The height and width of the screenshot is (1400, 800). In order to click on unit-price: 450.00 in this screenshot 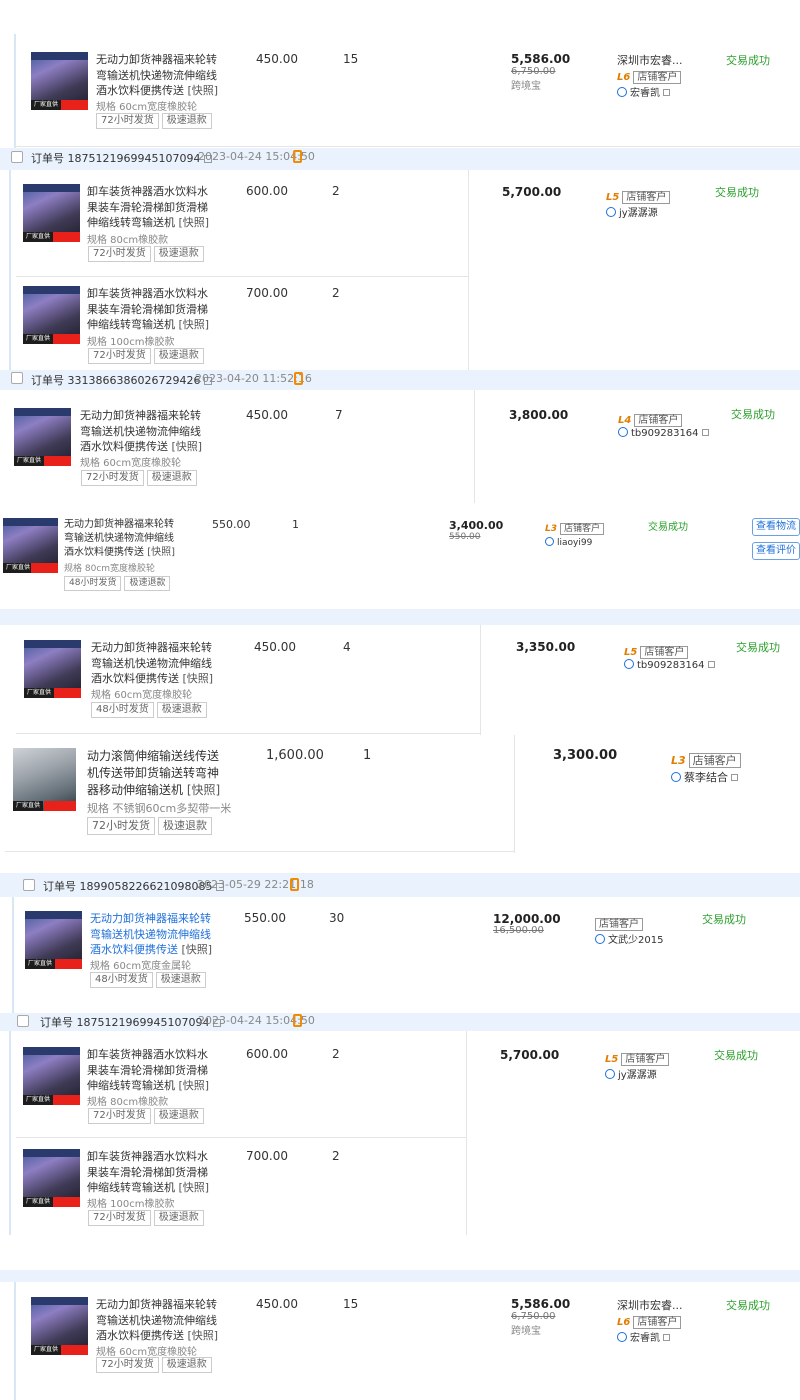, I will do `click(267, 415)`.